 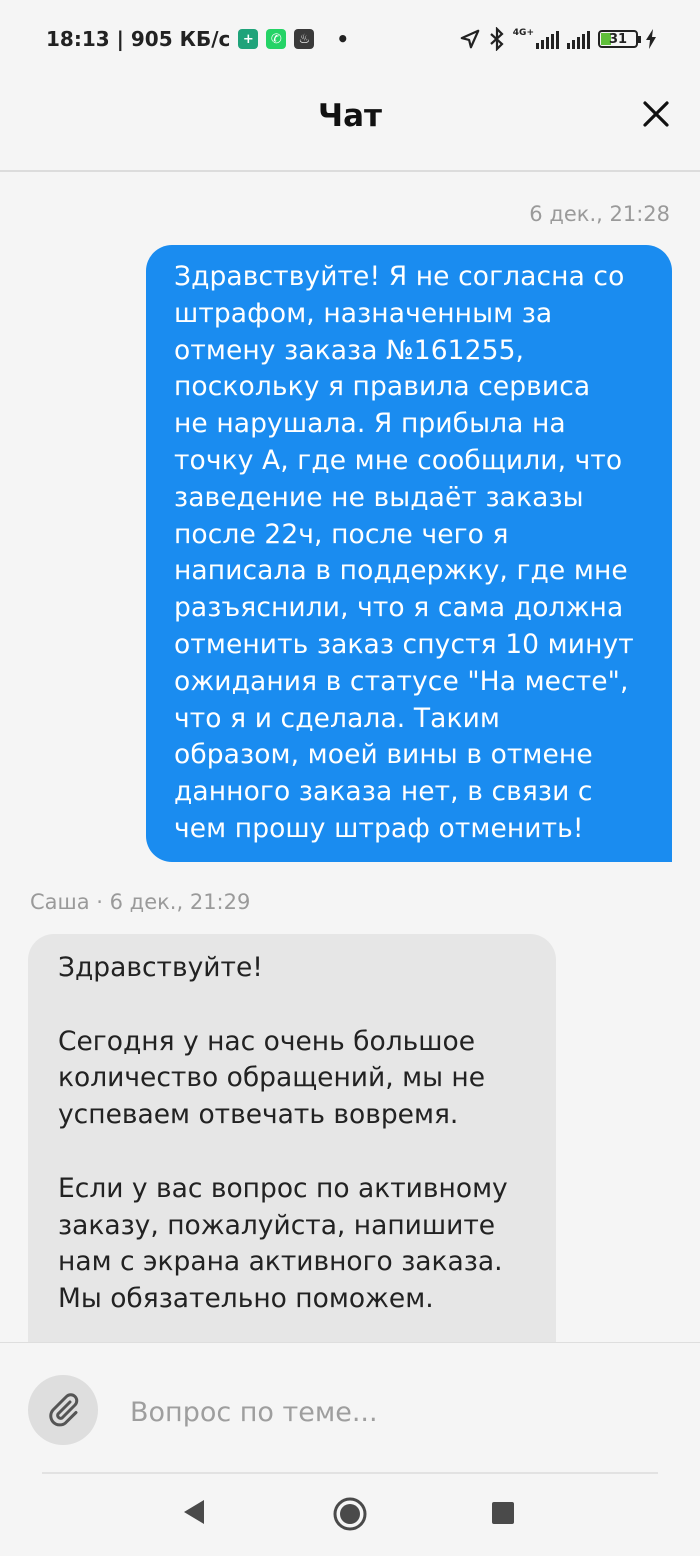 I want to click on message-line: заказу, пожалуйста, напишите, so click(x=277, y=1225).